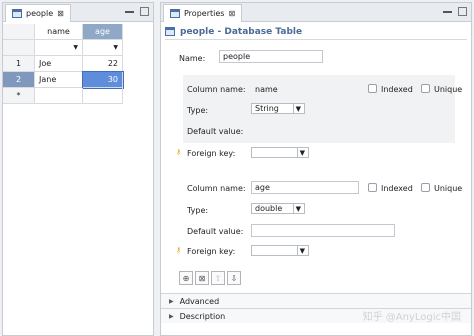  What do you see at coordinates (218, 278) in the screenshot?
I see `move-up-icon: ⇧` at bounding box center [218, 278].